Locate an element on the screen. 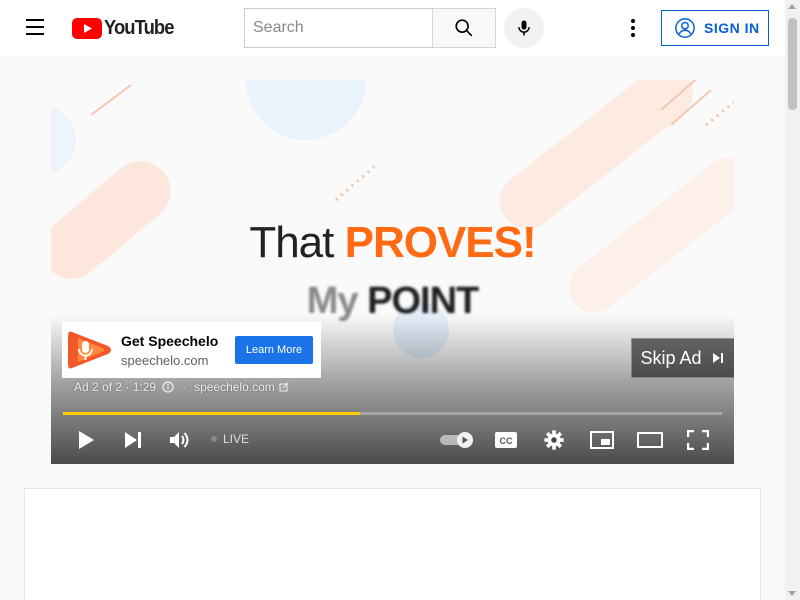  learn-more-button: Learn More is located at coordinates (274, 350).